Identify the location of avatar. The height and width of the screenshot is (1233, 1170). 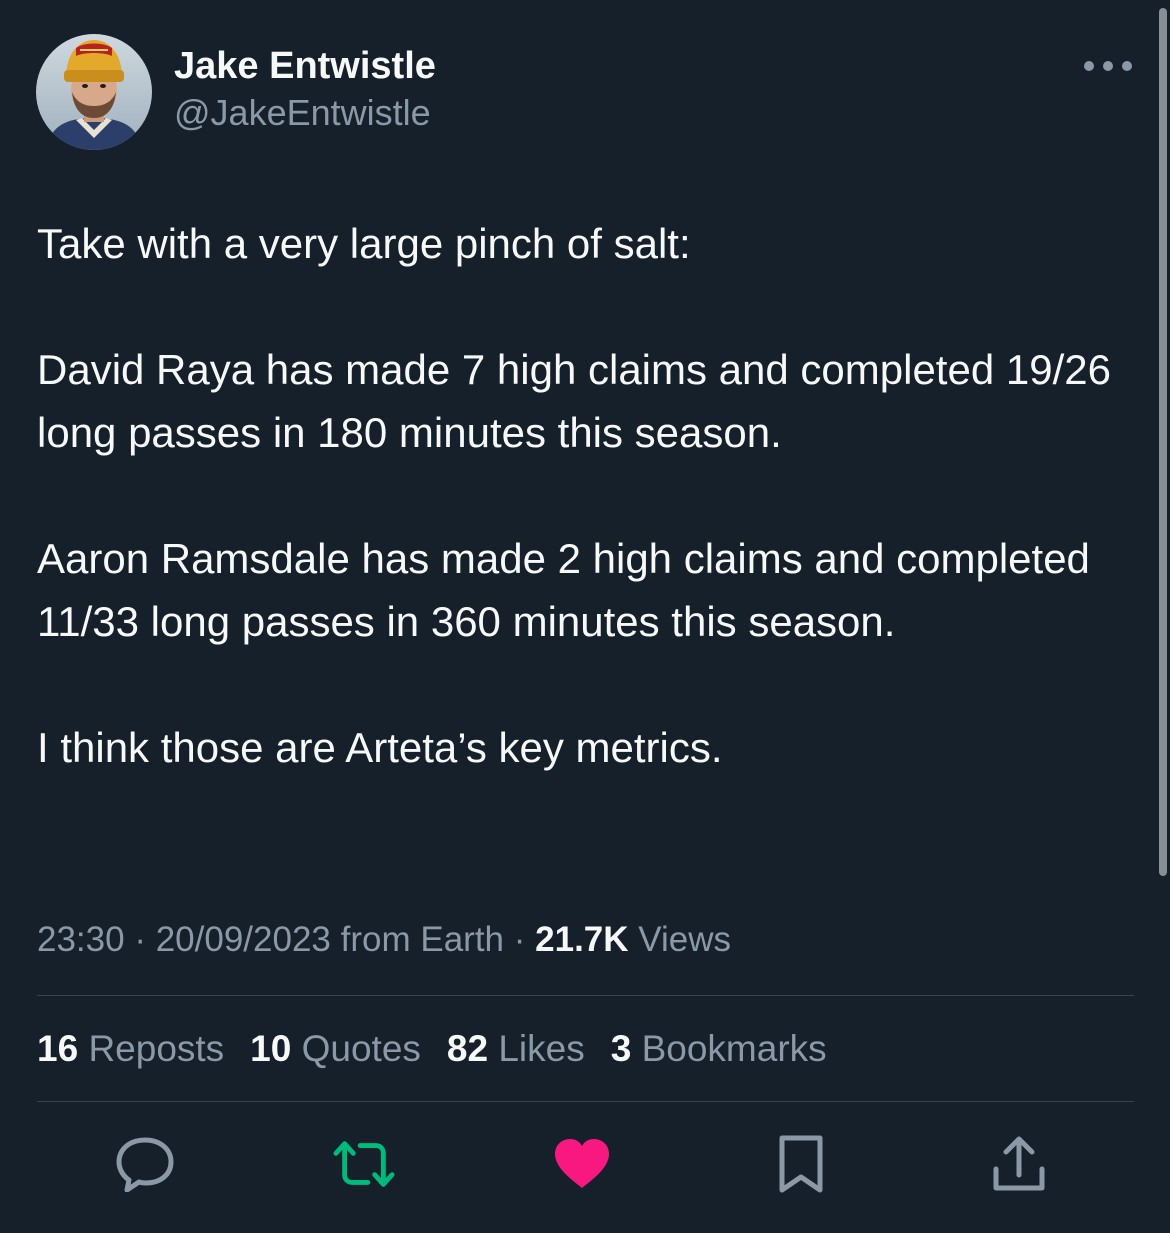
(94, 92).